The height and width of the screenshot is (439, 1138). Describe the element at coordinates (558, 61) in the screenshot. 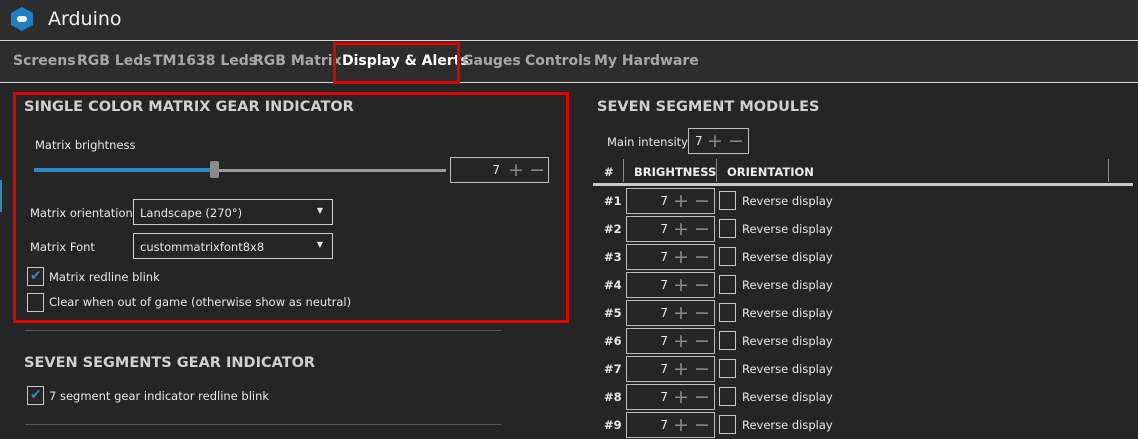

I see `tab-controls: Controls` at that location.